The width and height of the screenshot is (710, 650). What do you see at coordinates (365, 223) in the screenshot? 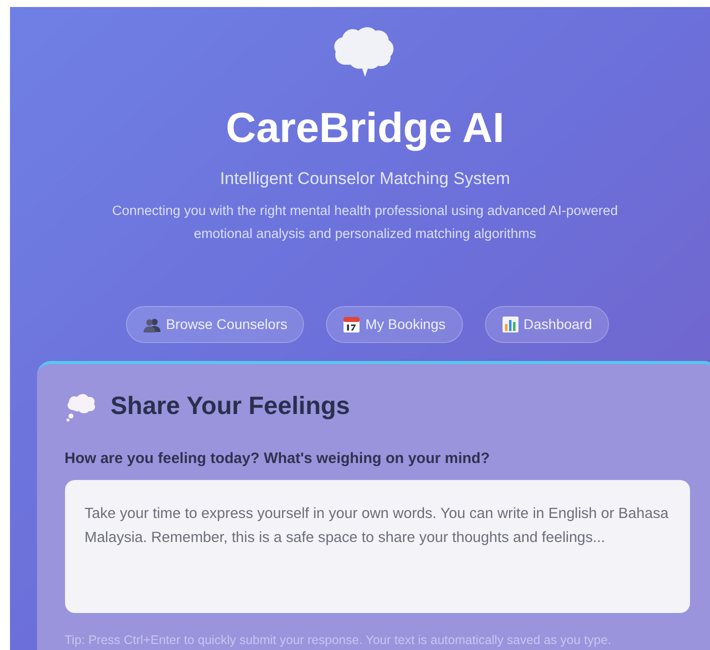
I see `app-description: Connecting you with the right mental health professional using advanced AI-powered emotional analysis and personalized matching algorithms` at bounding box center [365, 223].